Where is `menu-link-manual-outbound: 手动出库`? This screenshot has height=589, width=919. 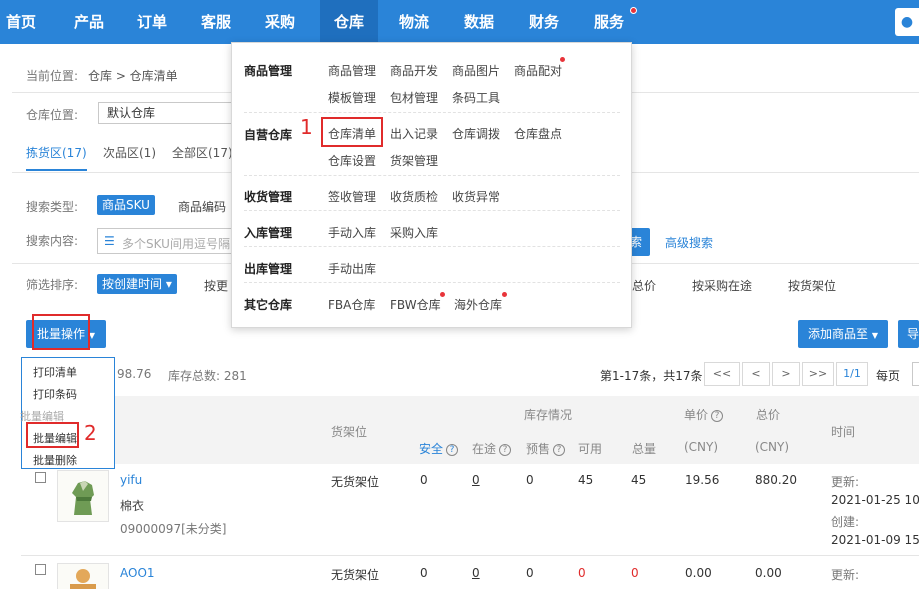
menu-link-manual-outbound: 手动出库 is located at coordinates (352, 268).